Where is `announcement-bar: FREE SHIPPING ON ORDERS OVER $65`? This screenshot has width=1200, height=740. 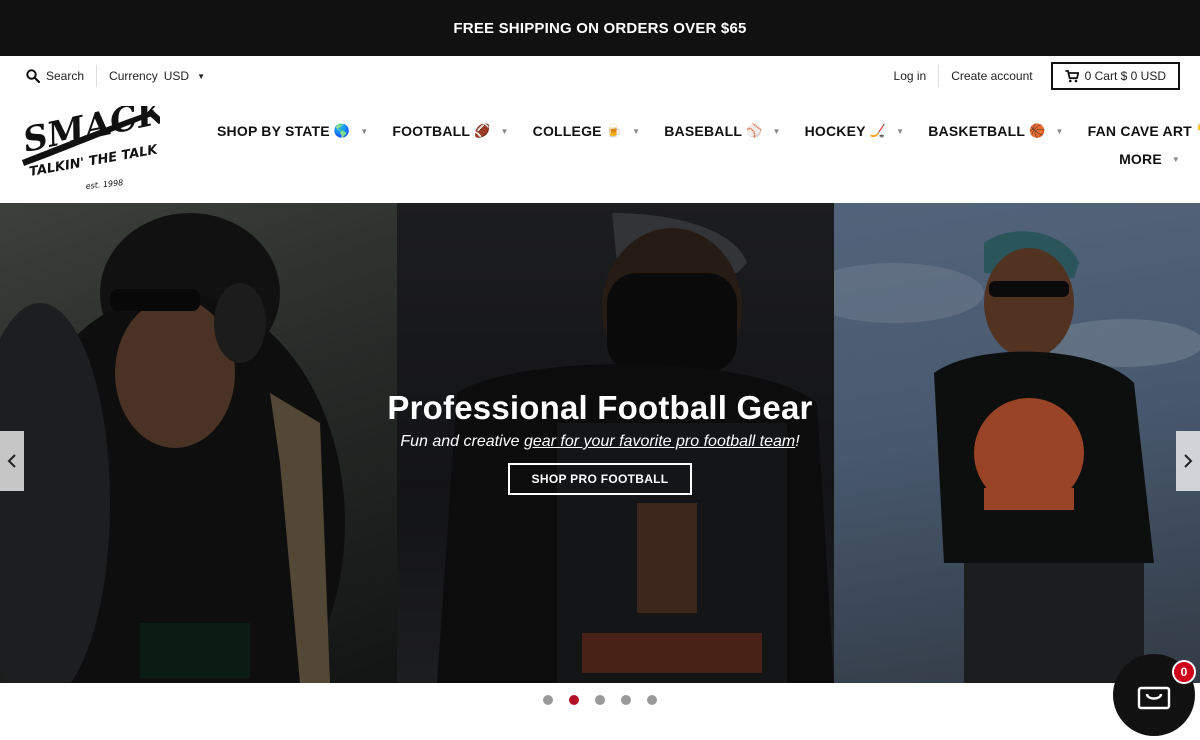 announcement-bar: FREE SHIPPING ON ORDERS OVER $65 is located at coordinates (600, 28).